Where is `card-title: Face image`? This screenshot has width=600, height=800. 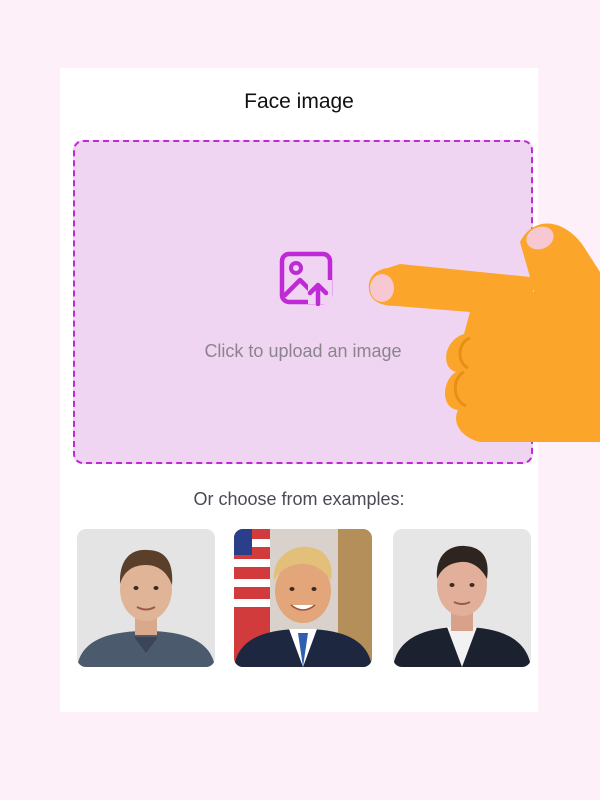
card-title: Face image is located at coordinates (299, 101).